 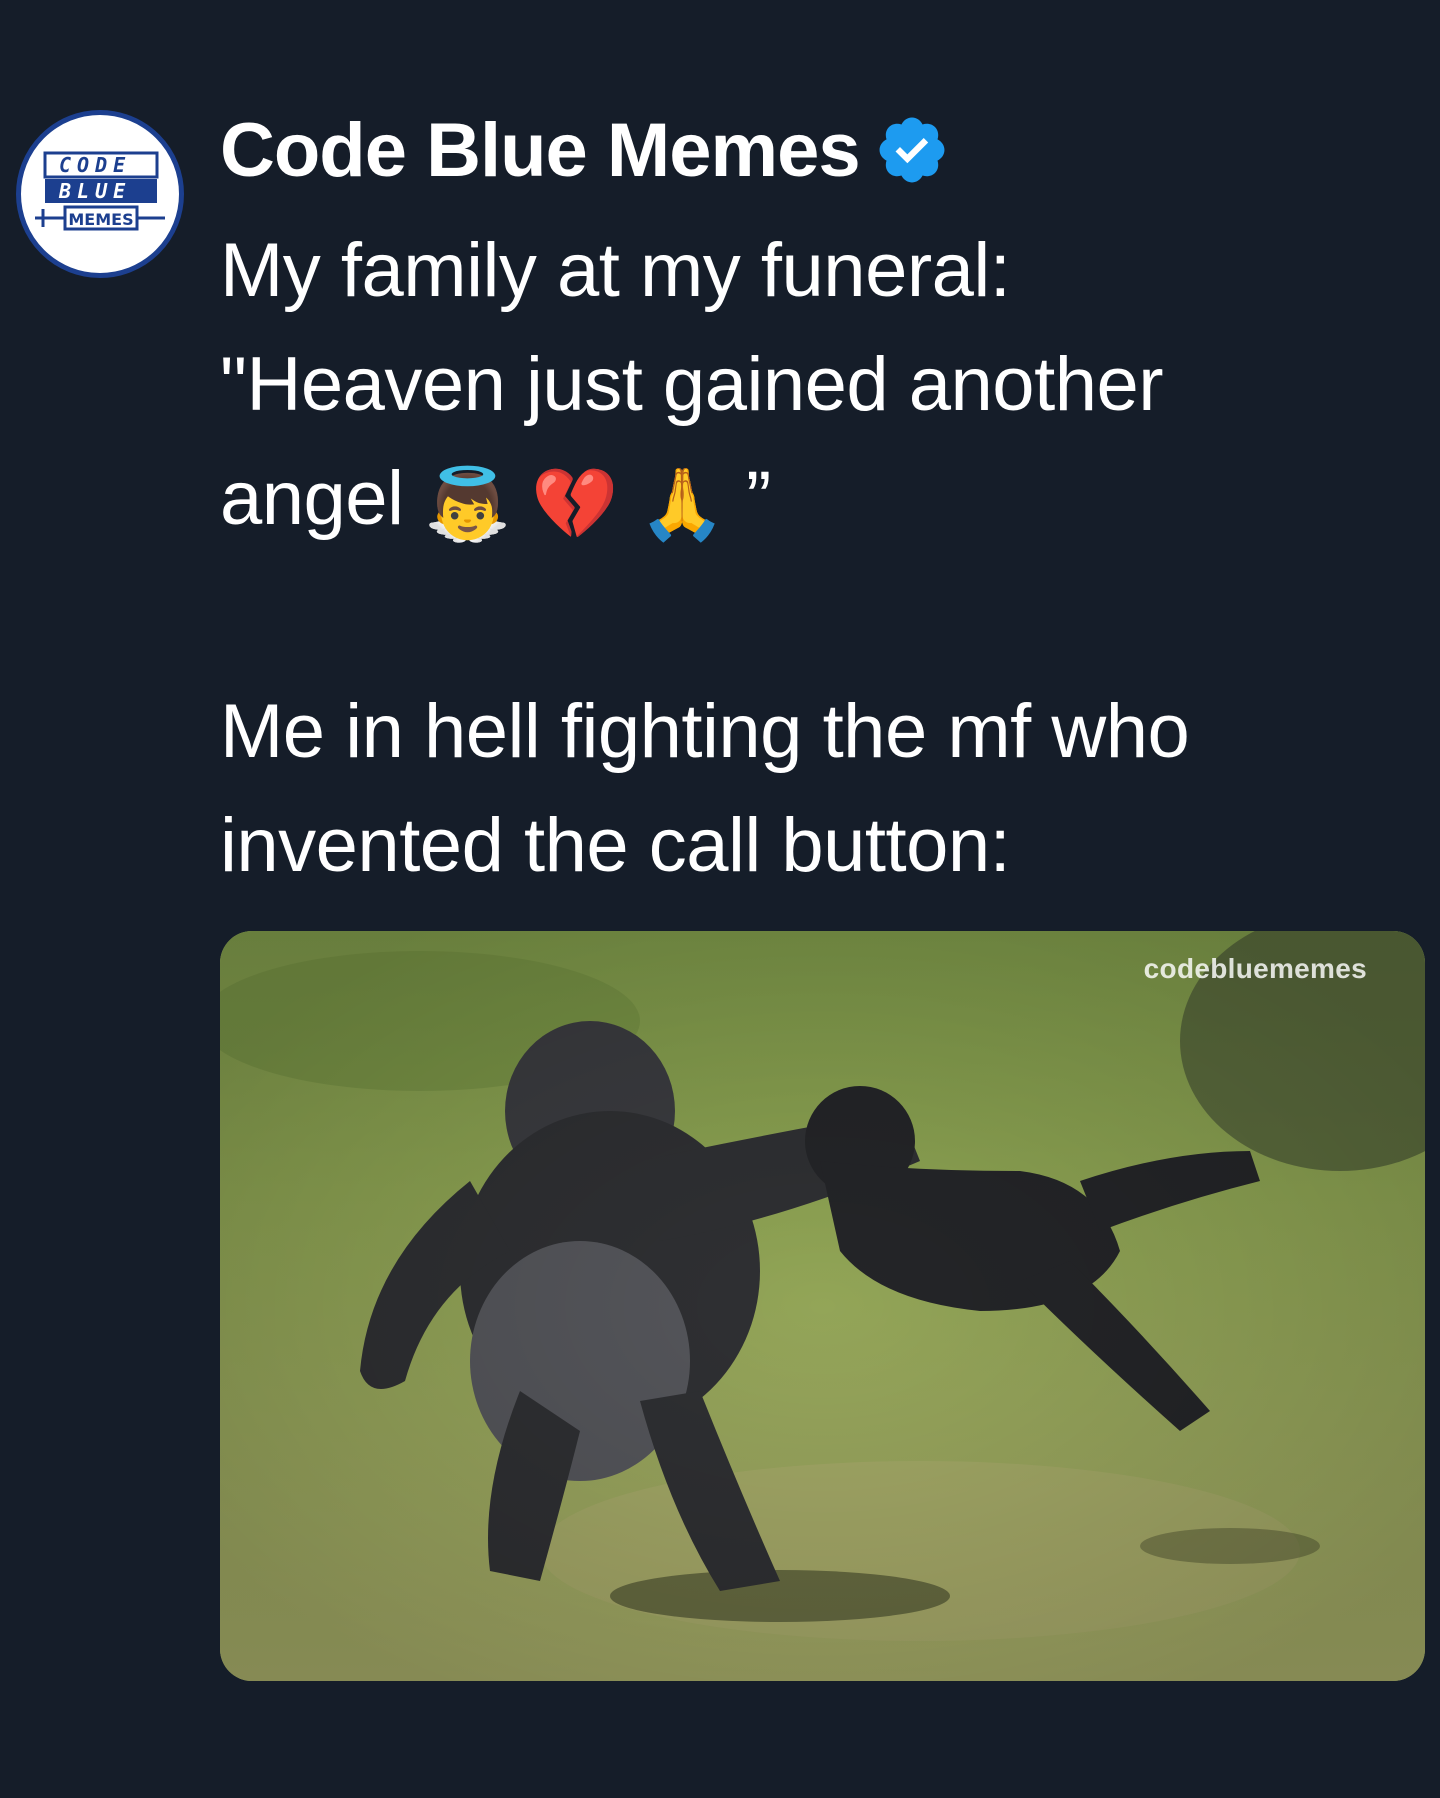 What do you see at coordinates (94, 191) in the screenshot?
I see `svg-text: BLUE` at bounding box center [94, 191].